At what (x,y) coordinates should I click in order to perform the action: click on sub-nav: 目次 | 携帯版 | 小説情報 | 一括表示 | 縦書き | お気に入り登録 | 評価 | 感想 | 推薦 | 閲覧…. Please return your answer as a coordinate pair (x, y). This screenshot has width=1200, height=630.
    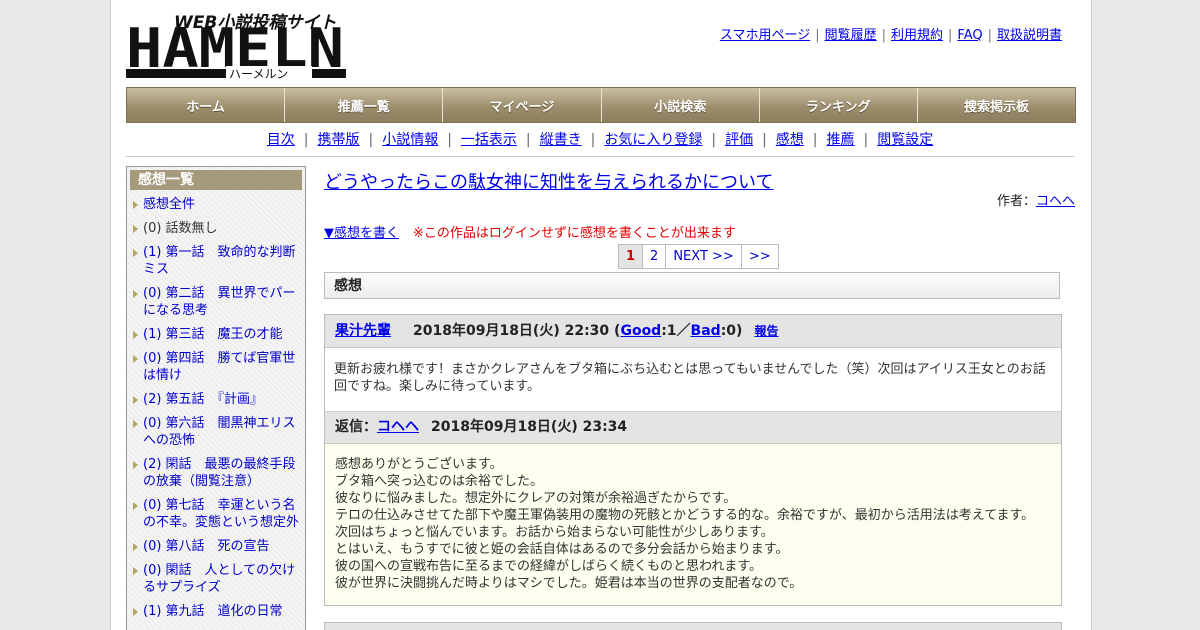
    Looking at the image, I should click on (600, 140).